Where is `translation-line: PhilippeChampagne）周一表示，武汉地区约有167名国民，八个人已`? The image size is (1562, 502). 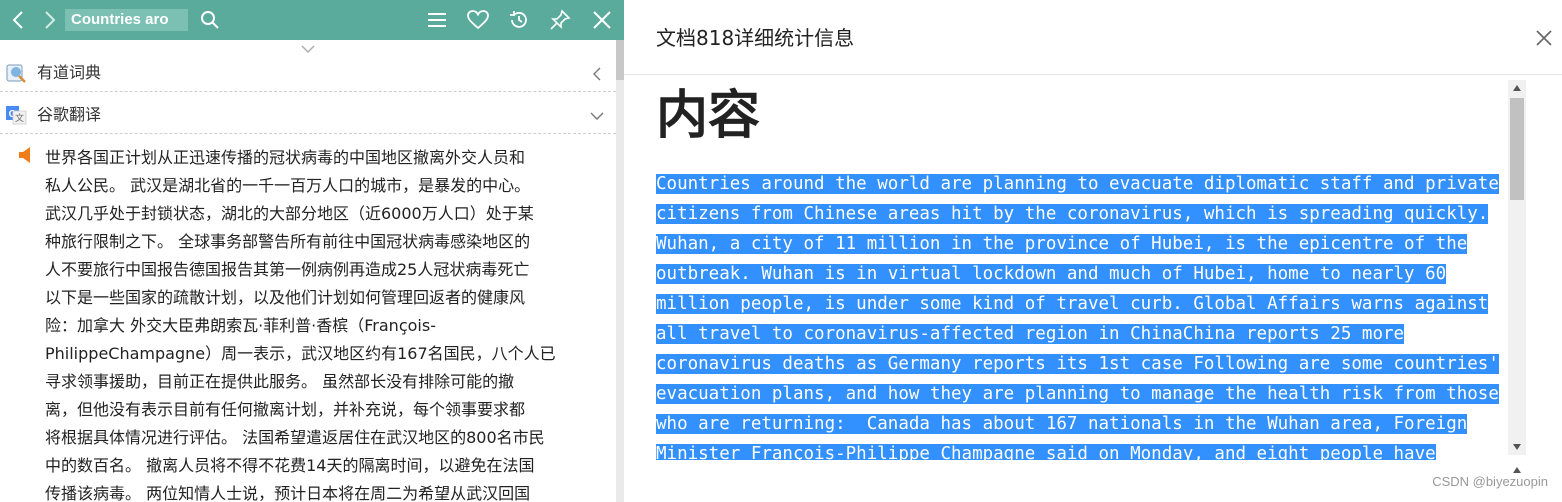
translation-line: PhilippeChampagne）周一表示，武汉地区约有167名国民，八个人已 is located at coordinates (300, 353).